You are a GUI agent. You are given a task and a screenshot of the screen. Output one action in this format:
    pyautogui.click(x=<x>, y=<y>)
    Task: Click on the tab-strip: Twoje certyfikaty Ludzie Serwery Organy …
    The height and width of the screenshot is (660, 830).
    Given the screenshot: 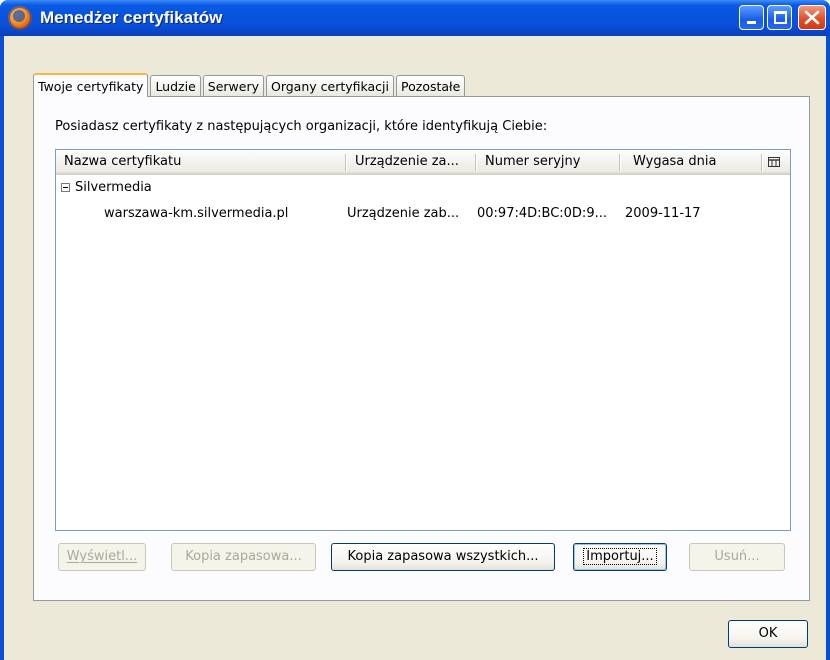 What is the action you would take?
    pyautogui.click(x=250, y=84)
    